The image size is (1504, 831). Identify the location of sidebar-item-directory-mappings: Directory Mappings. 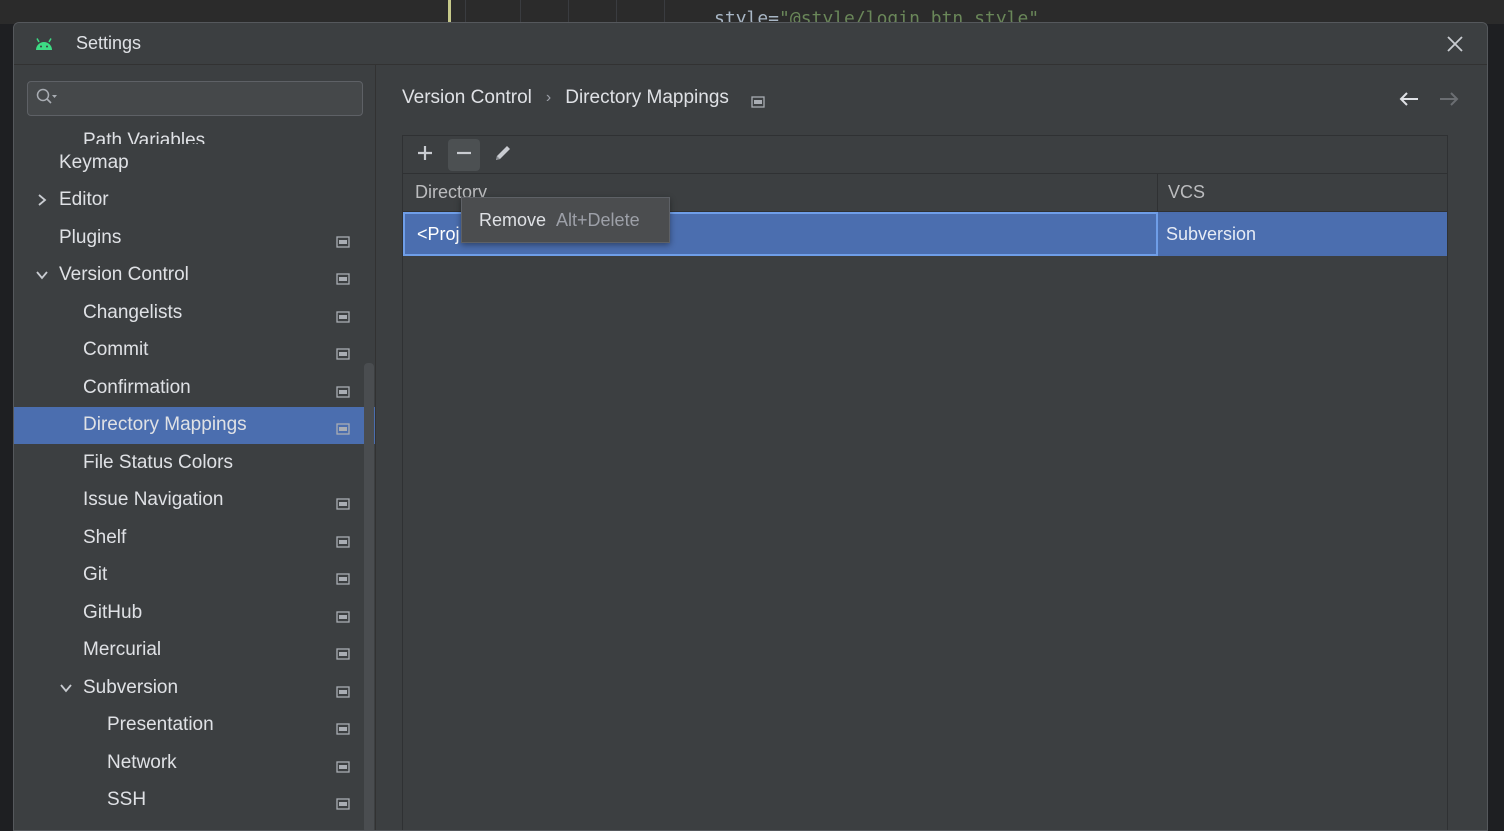
(194, 425).